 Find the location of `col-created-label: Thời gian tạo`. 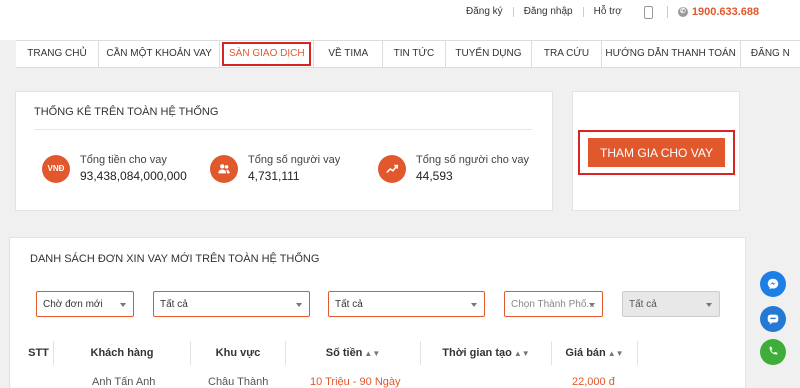

col-created-label: Thời gian tạo is located at coordinates (477, 353).